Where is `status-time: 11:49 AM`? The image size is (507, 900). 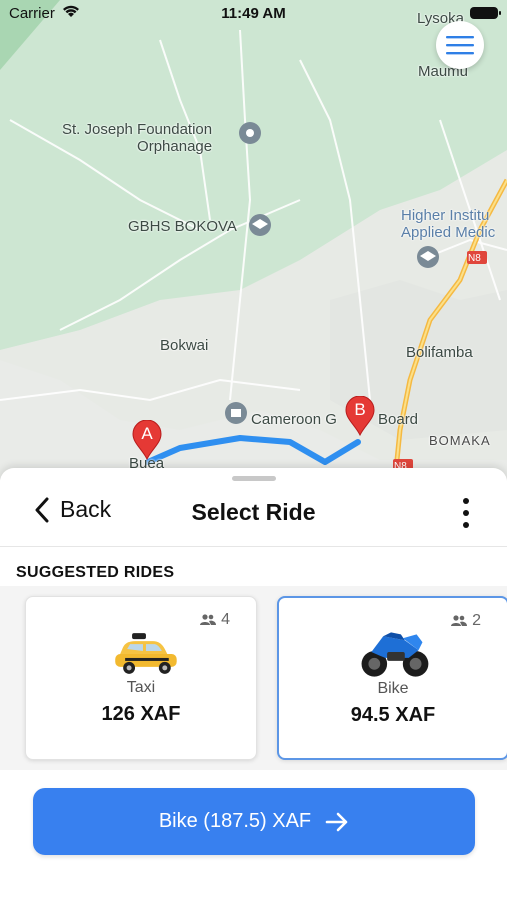
status-time: 11:49 AM is located at coordinates (253, 13).